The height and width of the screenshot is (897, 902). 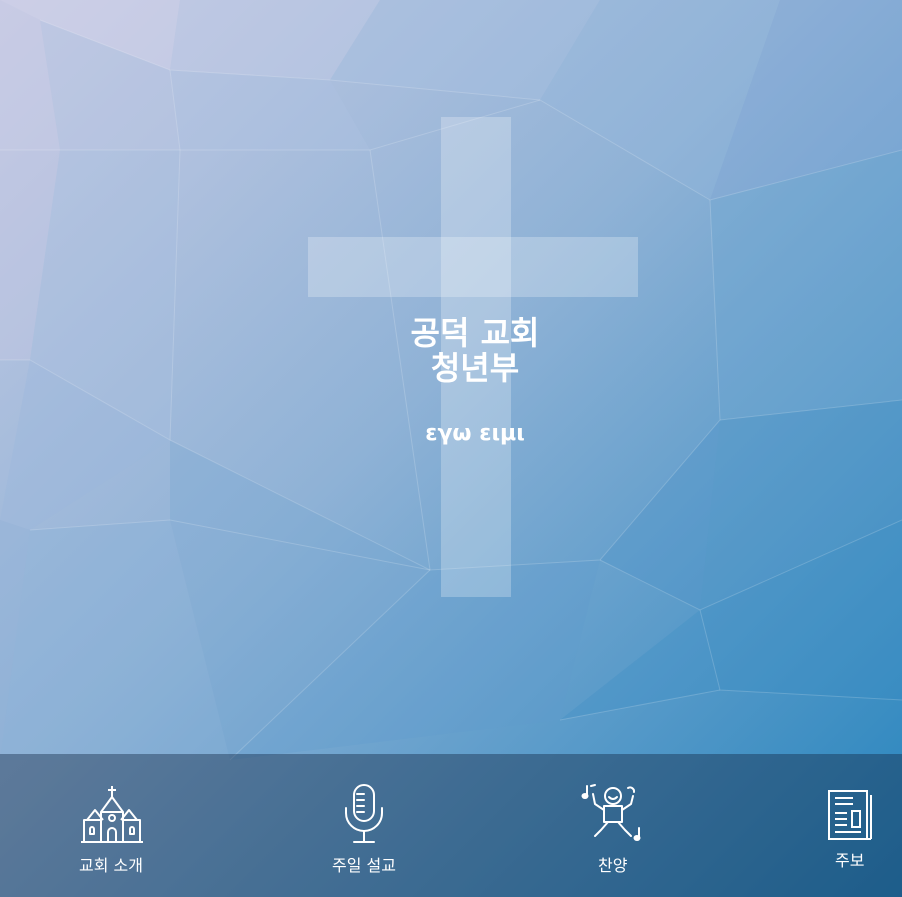 I want to click on newspaper-icon, so click(x=850, y=815).